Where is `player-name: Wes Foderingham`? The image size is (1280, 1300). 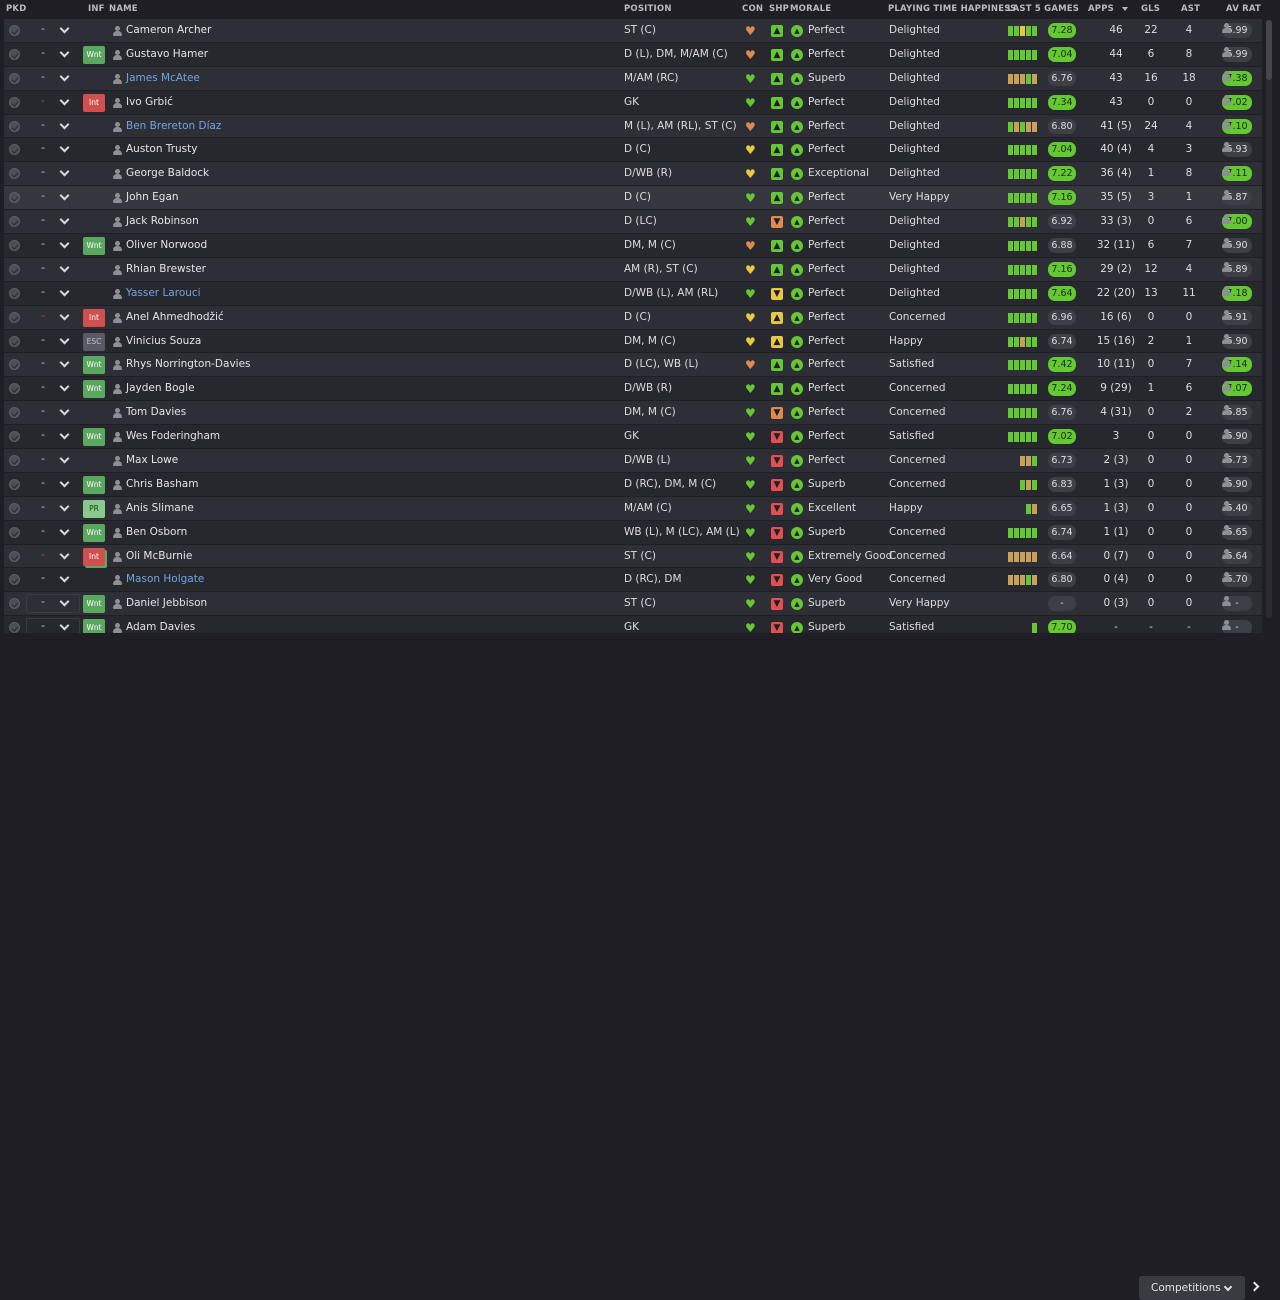 player-name: Wes Foderingham is located at coordinates (173, 436).